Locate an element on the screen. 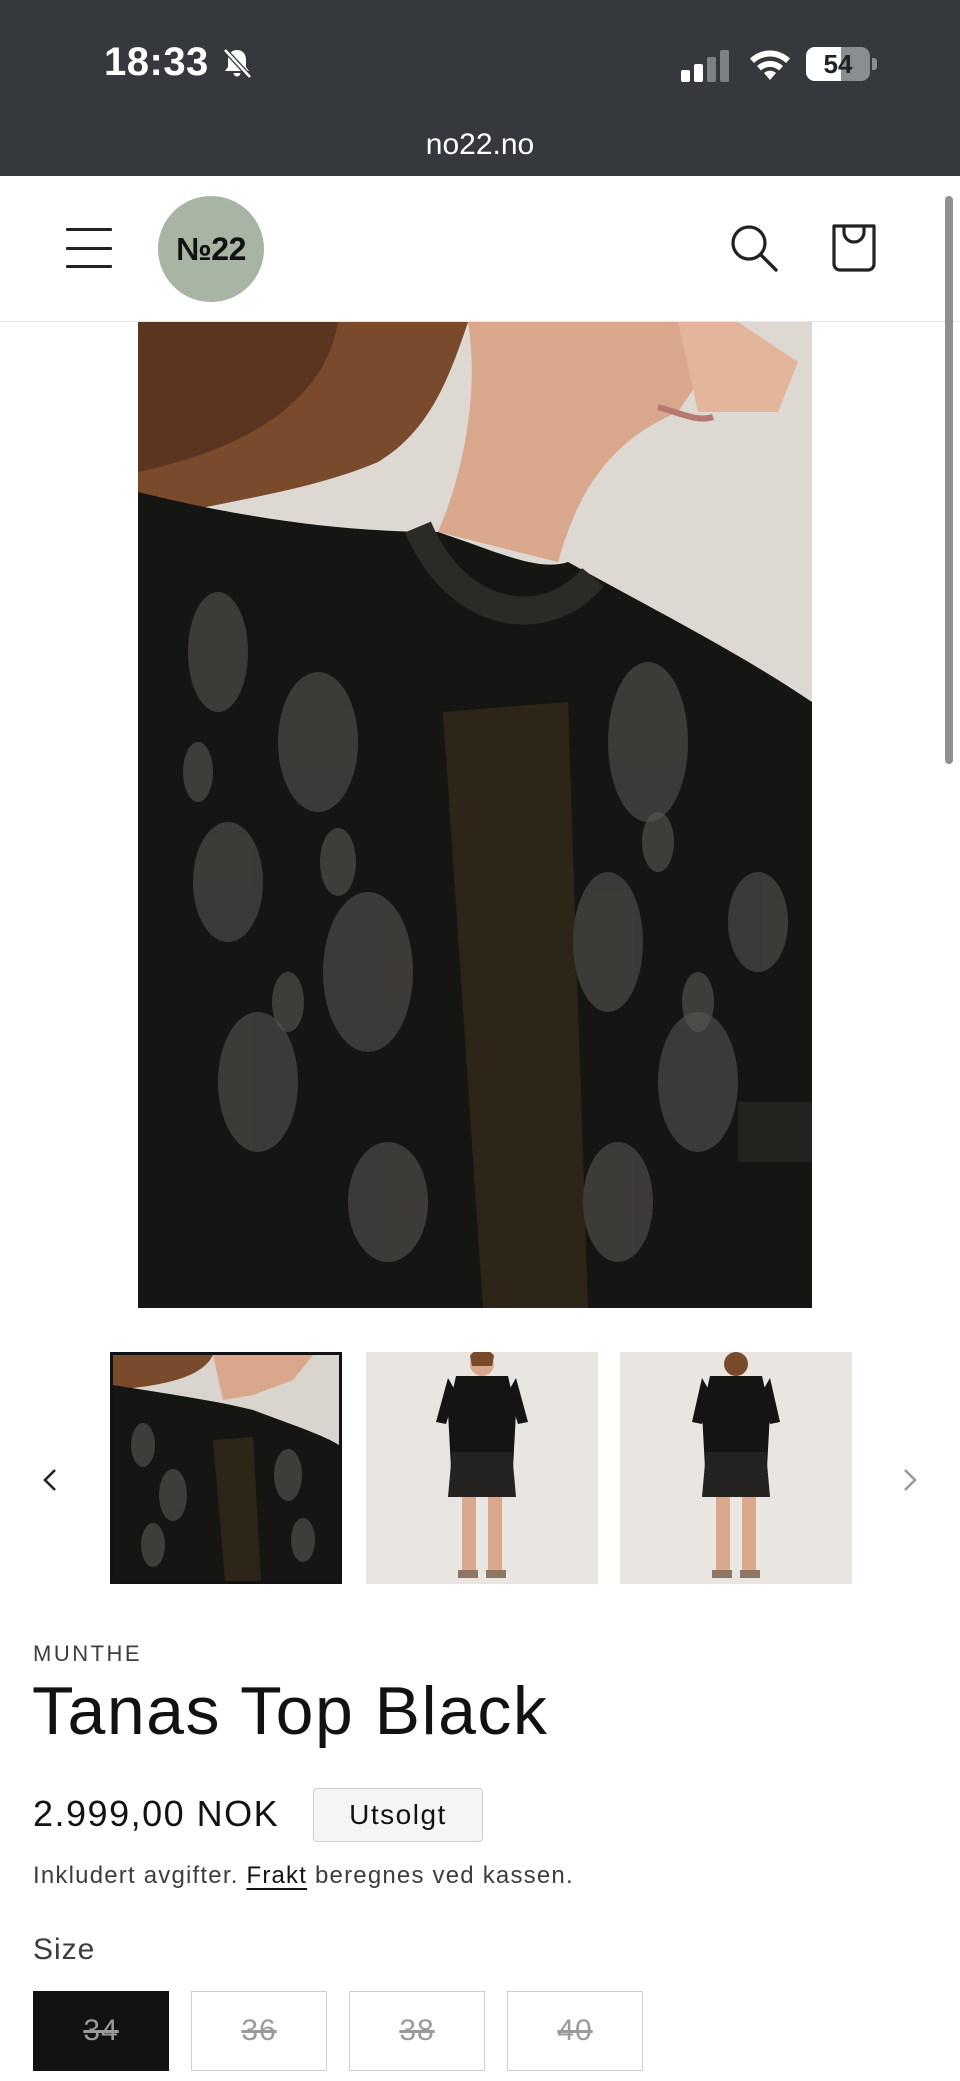 The image size is (960, 2081). size-option-40: 40 is located at coordinates (575, 2031).